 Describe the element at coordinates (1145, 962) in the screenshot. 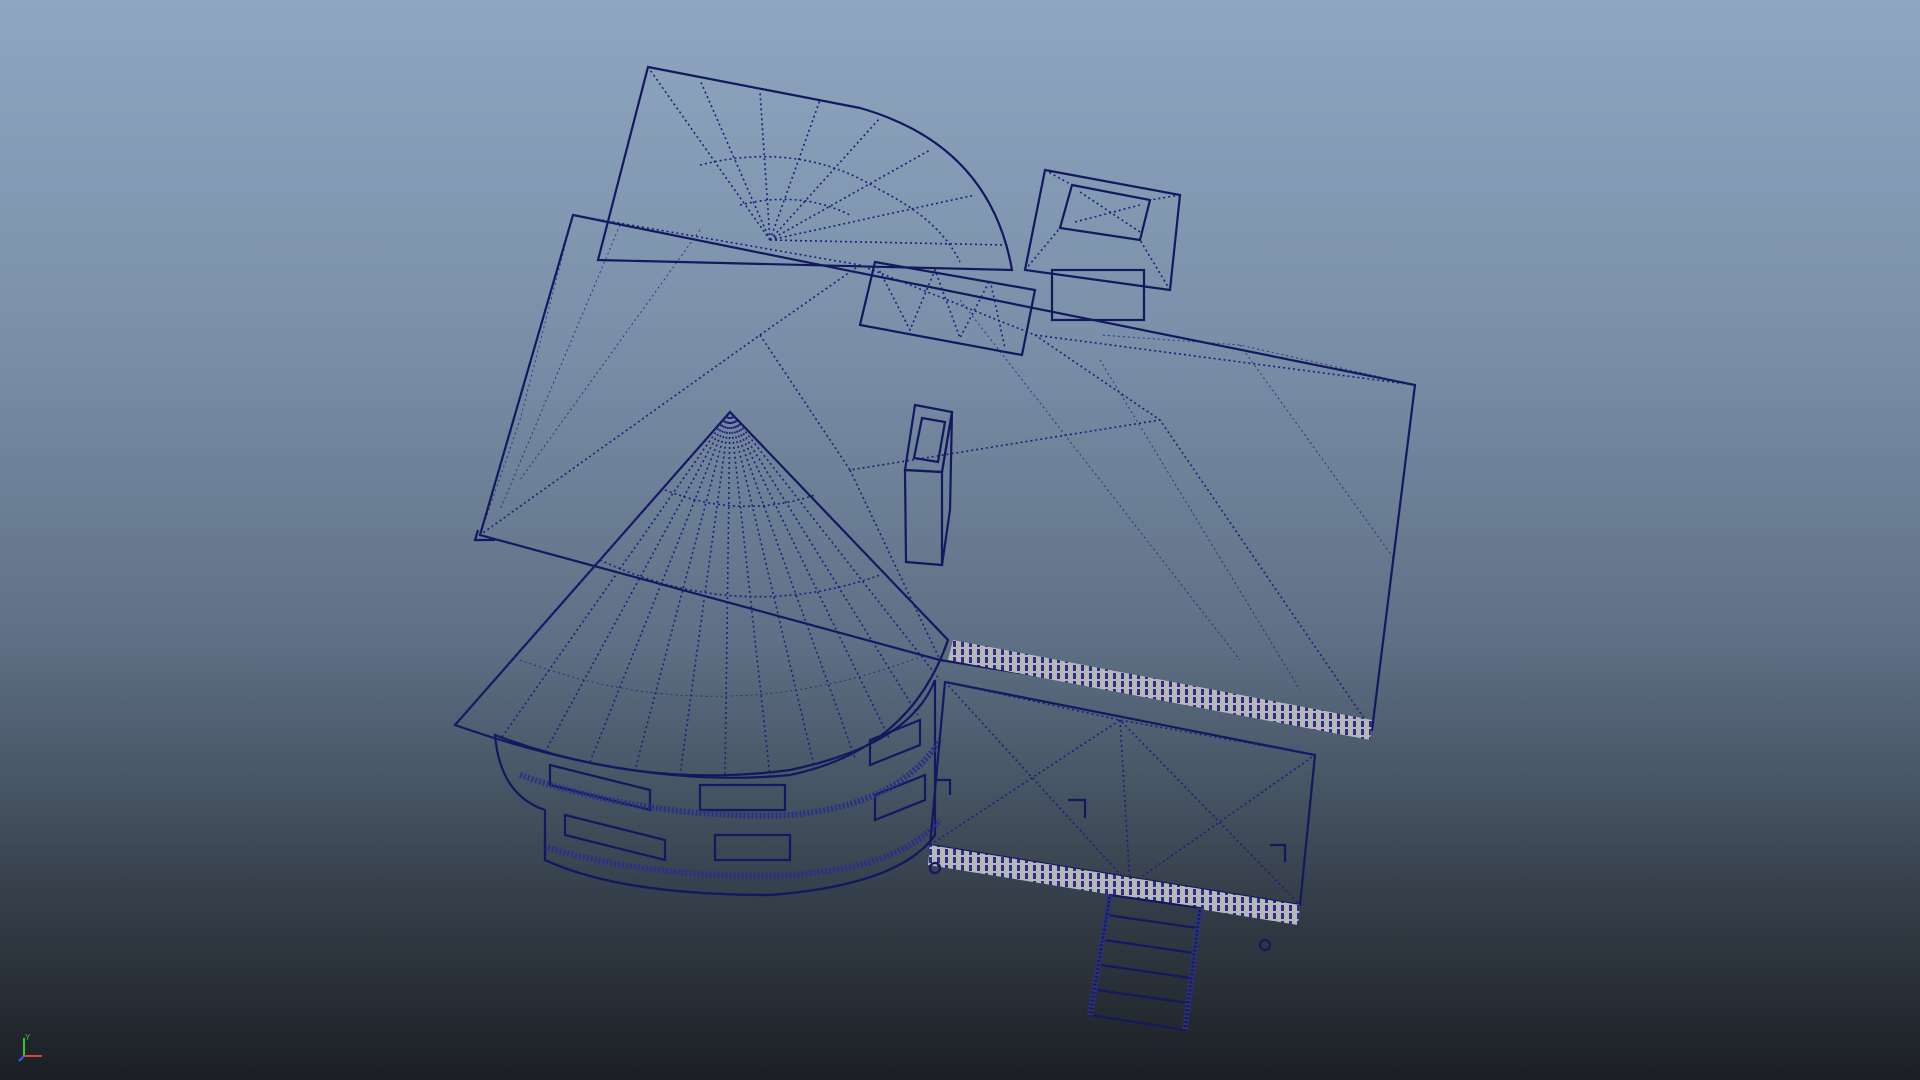

I see `porch-steps` at that location.